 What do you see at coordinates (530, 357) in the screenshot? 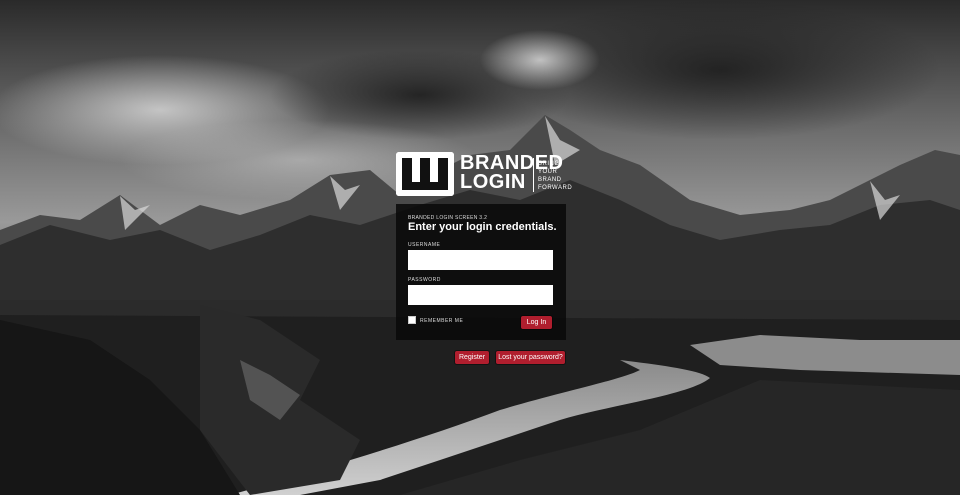
I see `lost-password-link: Lost your password?` at bounding box center [530, 357].